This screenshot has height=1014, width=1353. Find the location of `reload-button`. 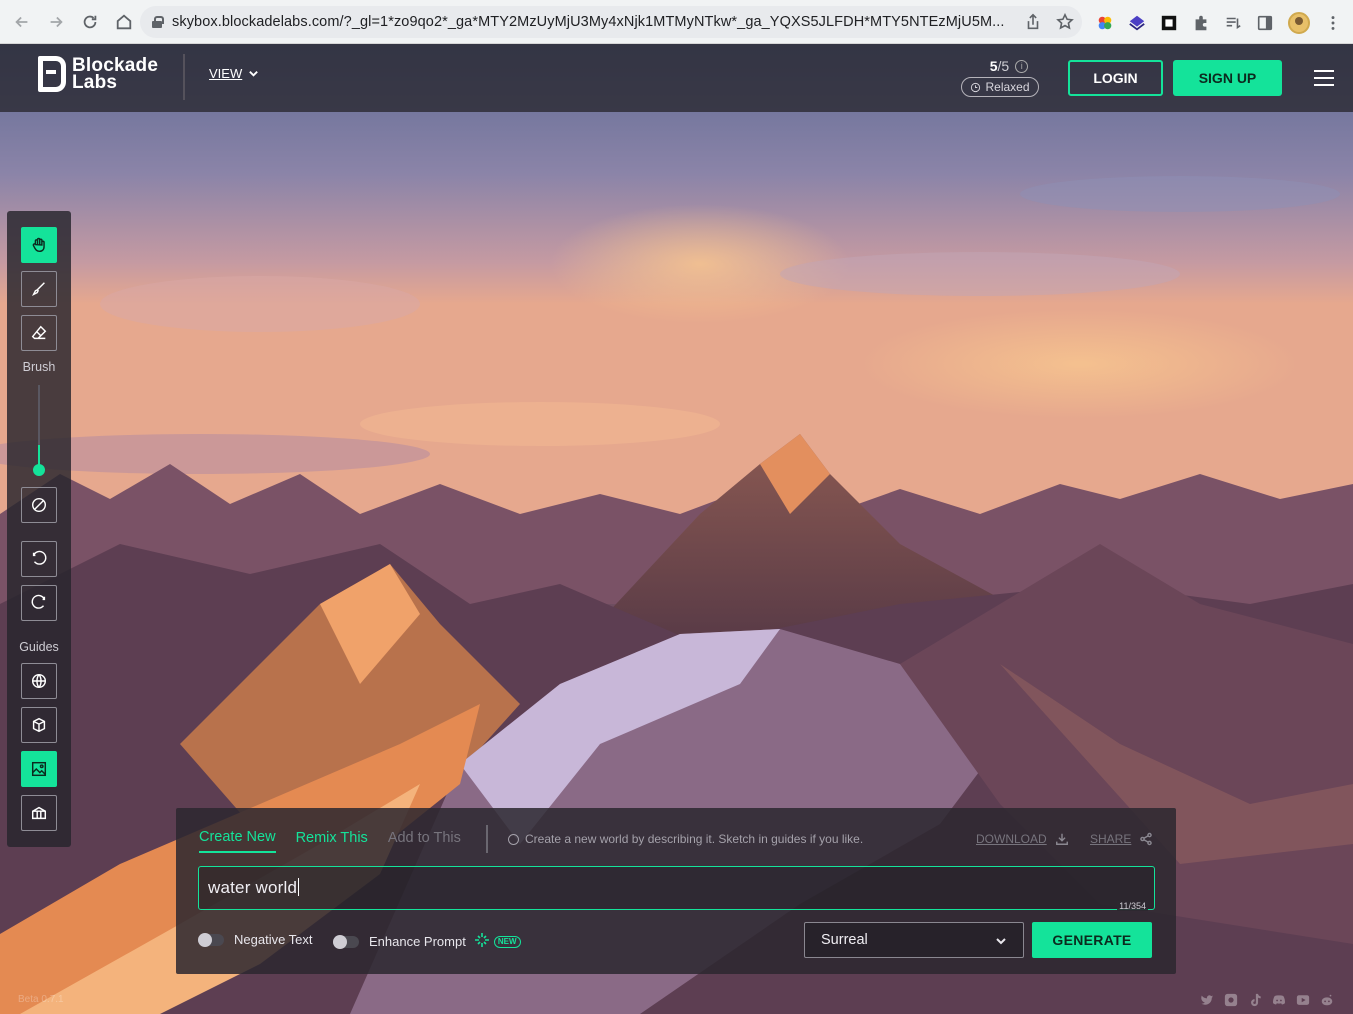

reload-button is located at coordinates (90, 22).